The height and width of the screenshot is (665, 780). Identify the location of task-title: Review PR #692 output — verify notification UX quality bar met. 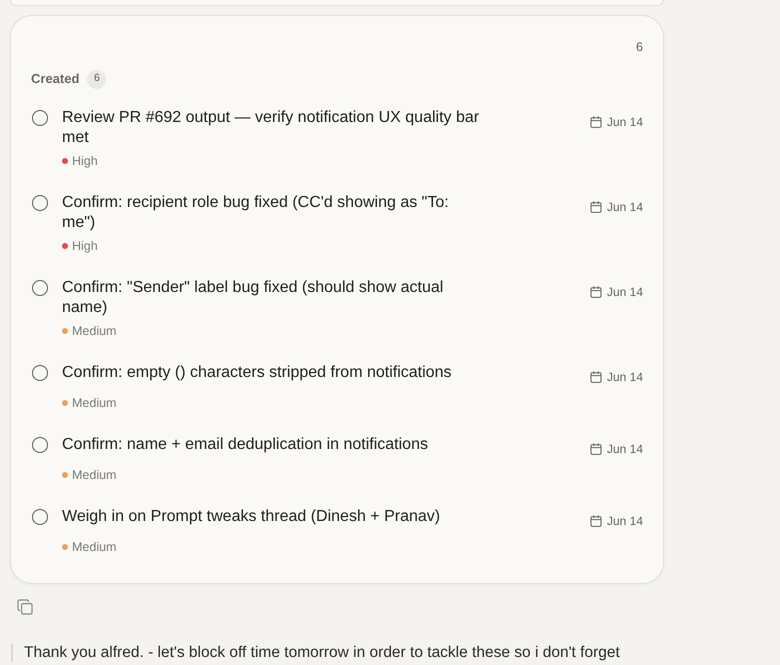
(271, 128).